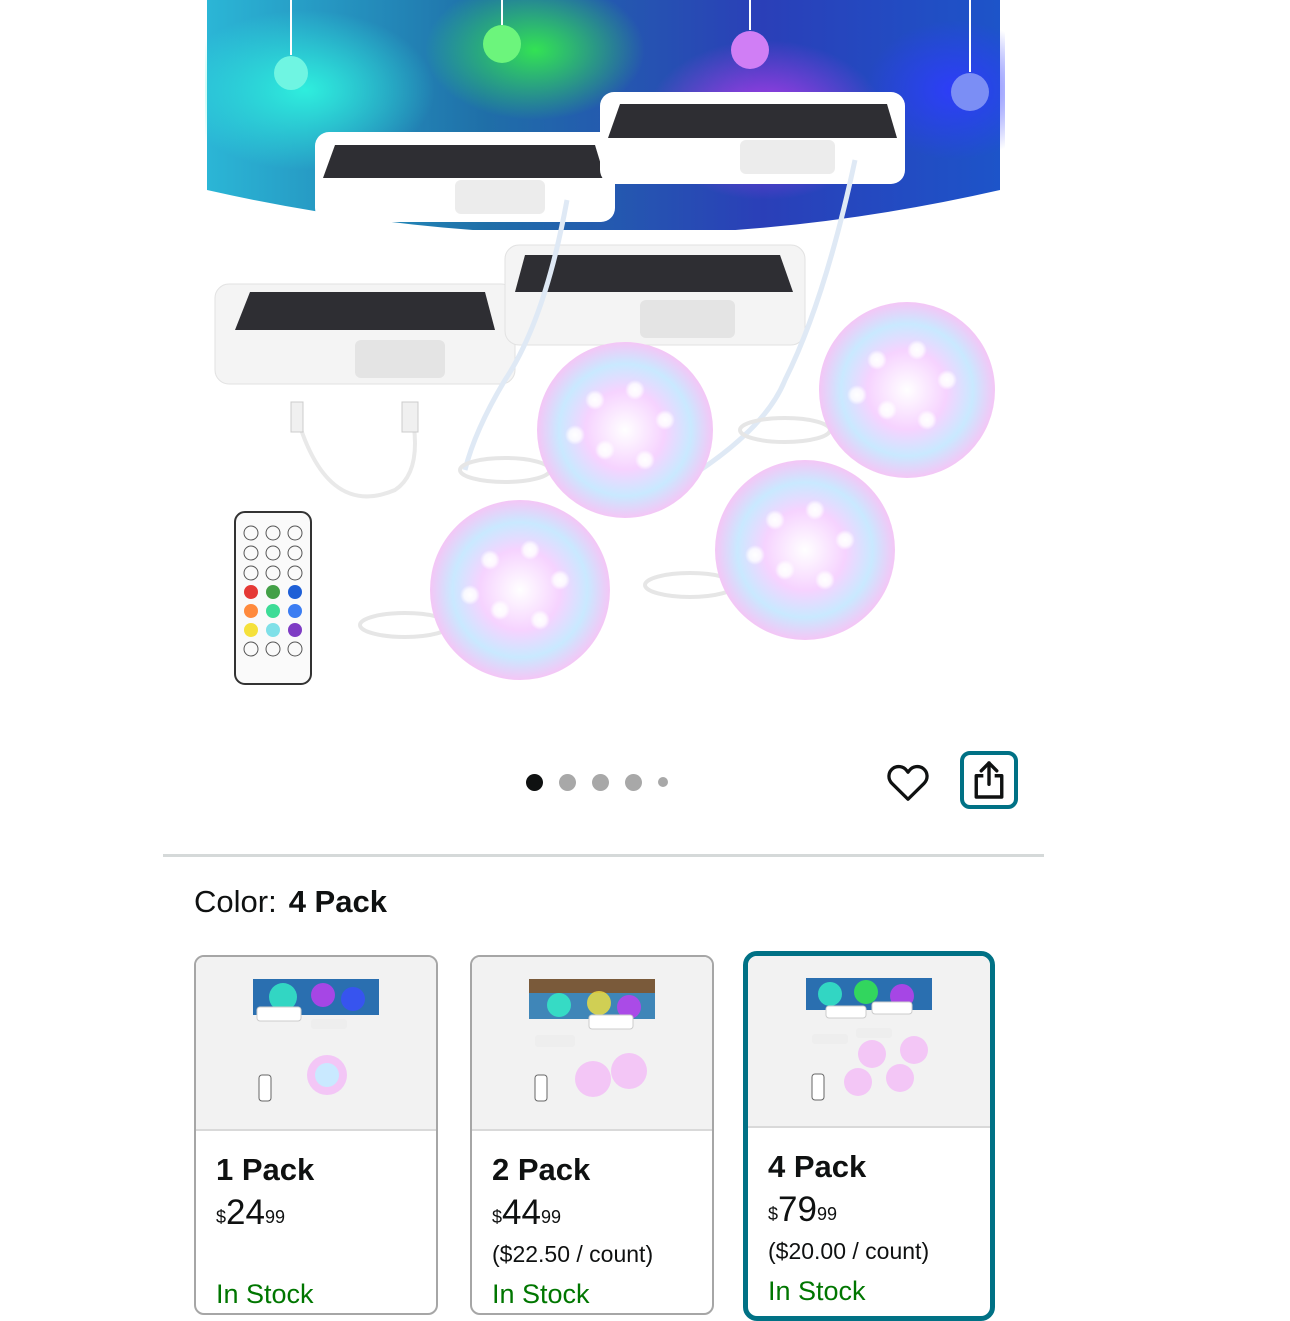  What do you see at coordinates (573, 1254) in the screenshot?
I see `variant-unit-price: ($22.50 / count)` at bounding box center [573, 1254].